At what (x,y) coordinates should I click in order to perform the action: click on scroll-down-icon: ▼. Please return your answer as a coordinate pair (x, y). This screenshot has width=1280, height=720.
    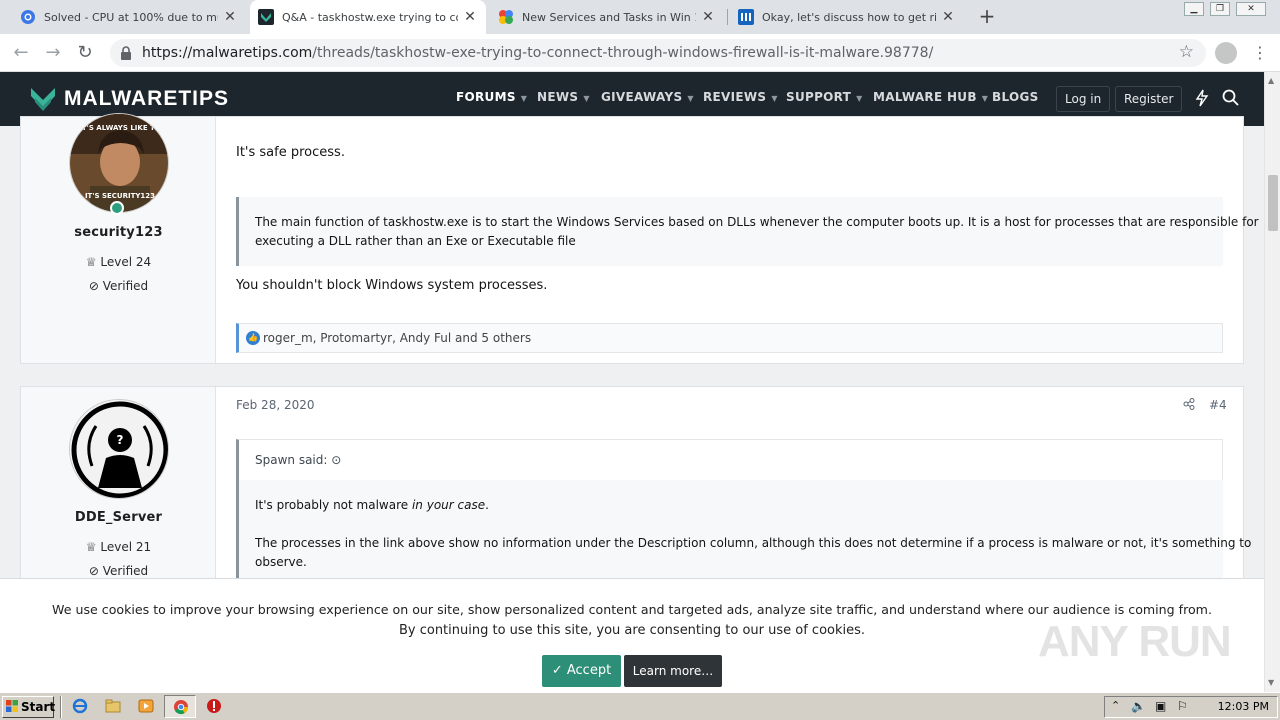
    Looking at the image, I should click on (1271, 682).